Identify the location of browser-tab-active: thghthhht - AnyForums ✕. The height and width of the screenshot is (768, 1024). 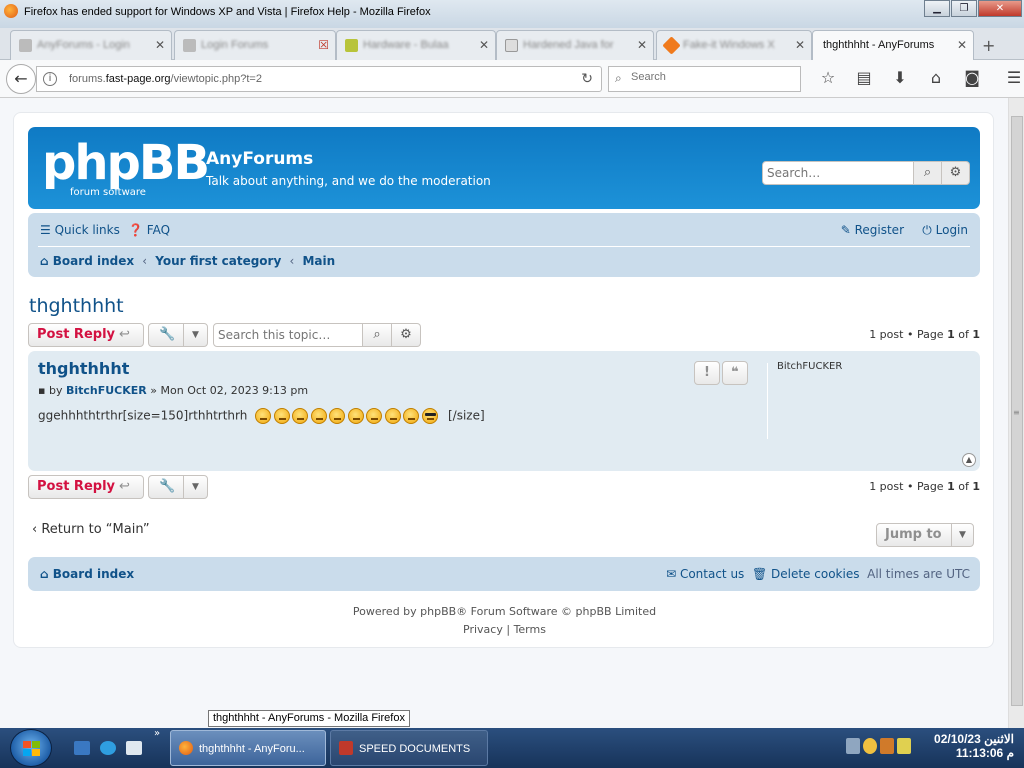
(893, 45).